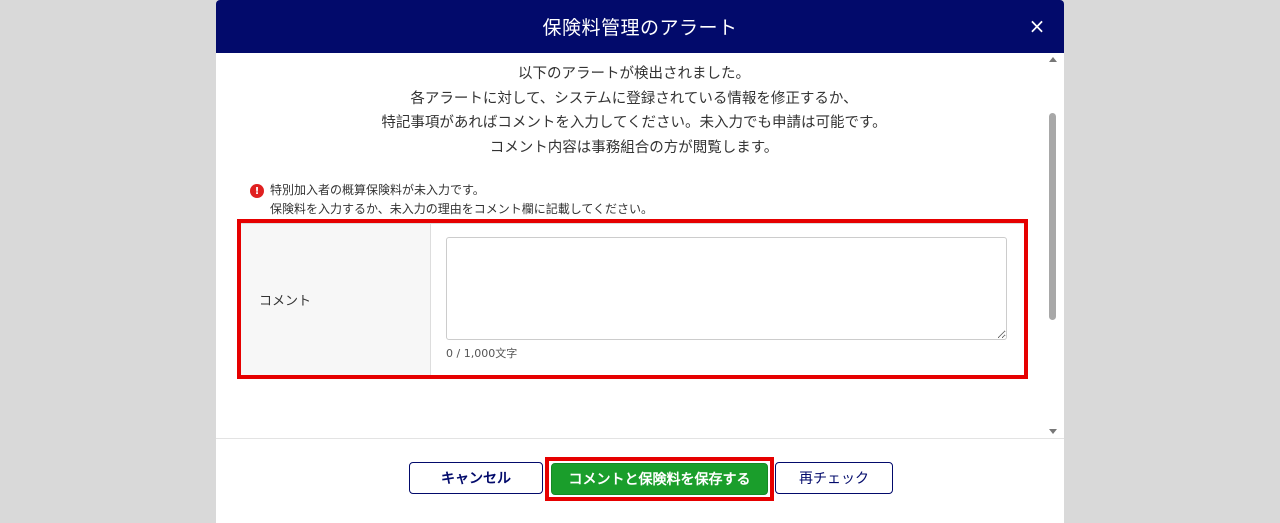 The width and height of the screenshot is (1280, 523). Describe the element at coordinates (634, 98) in the screenshot. I see `intro-line: 各アラートに対して、システムに登録されている情報を修正するか、` at that location.